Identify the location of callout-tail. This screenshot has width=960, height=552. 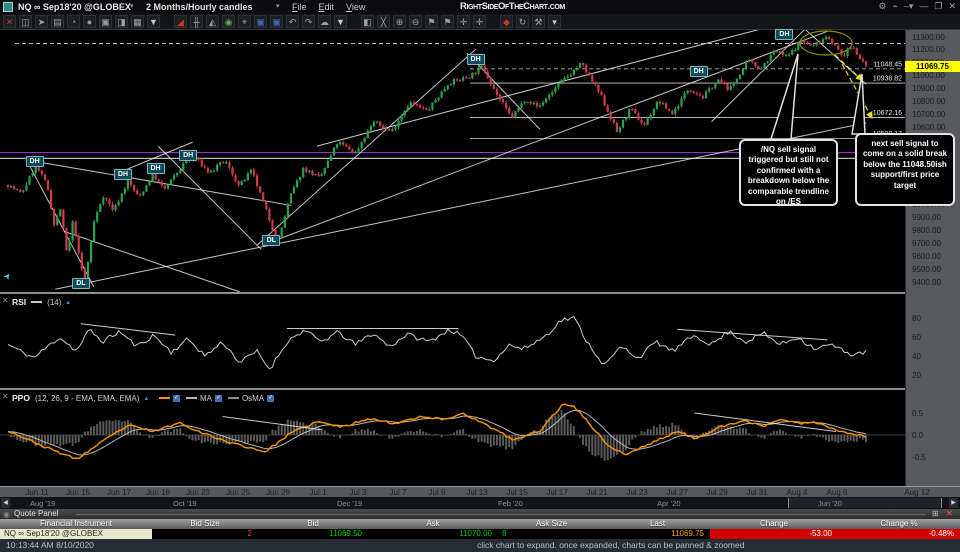
(784, 96).